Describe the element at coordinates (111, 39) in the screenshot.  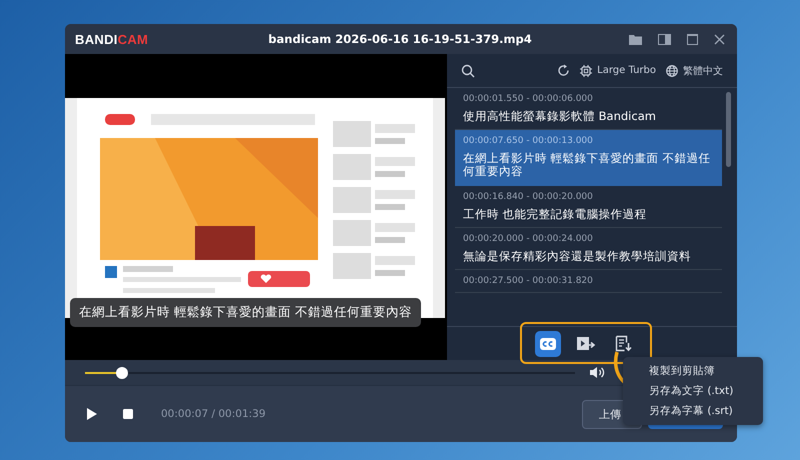
I see `app-logo: BANDICAM` at that location.